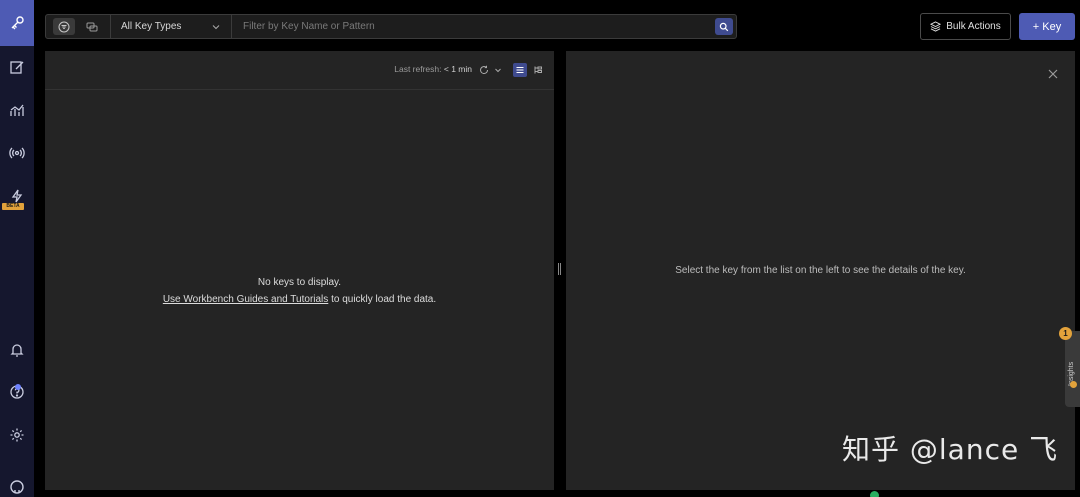 Image resolution: width=1080 pixels, height=497 pixels. I want to click on insights-tab: Insights, so click(1072, 369).